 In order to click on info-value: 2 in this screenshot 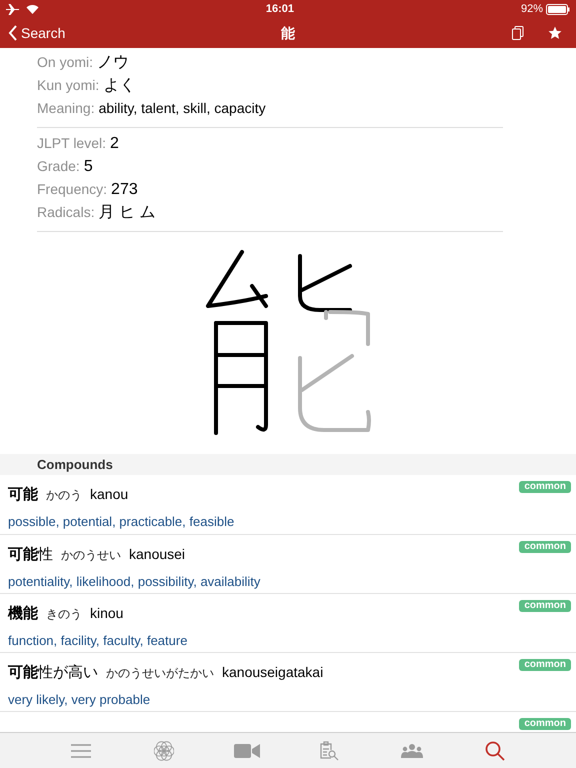, I will do `click(114, 144)`.